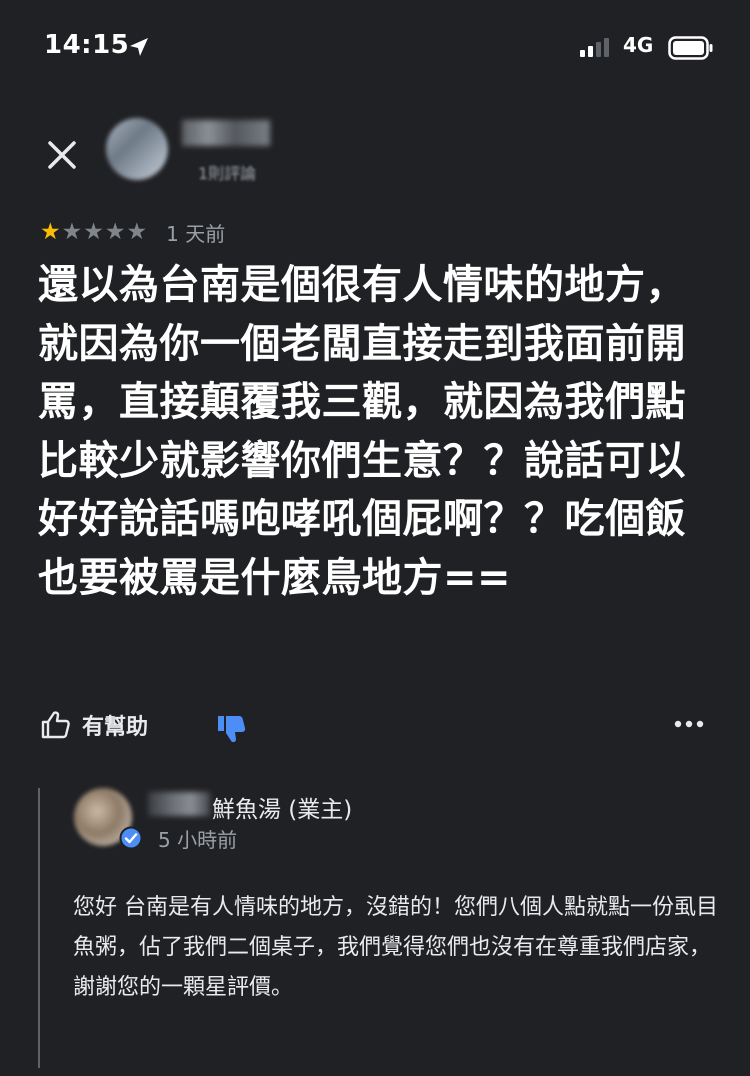 The image size is (750, 1076). I want to click on close-button, so click(62, 155).